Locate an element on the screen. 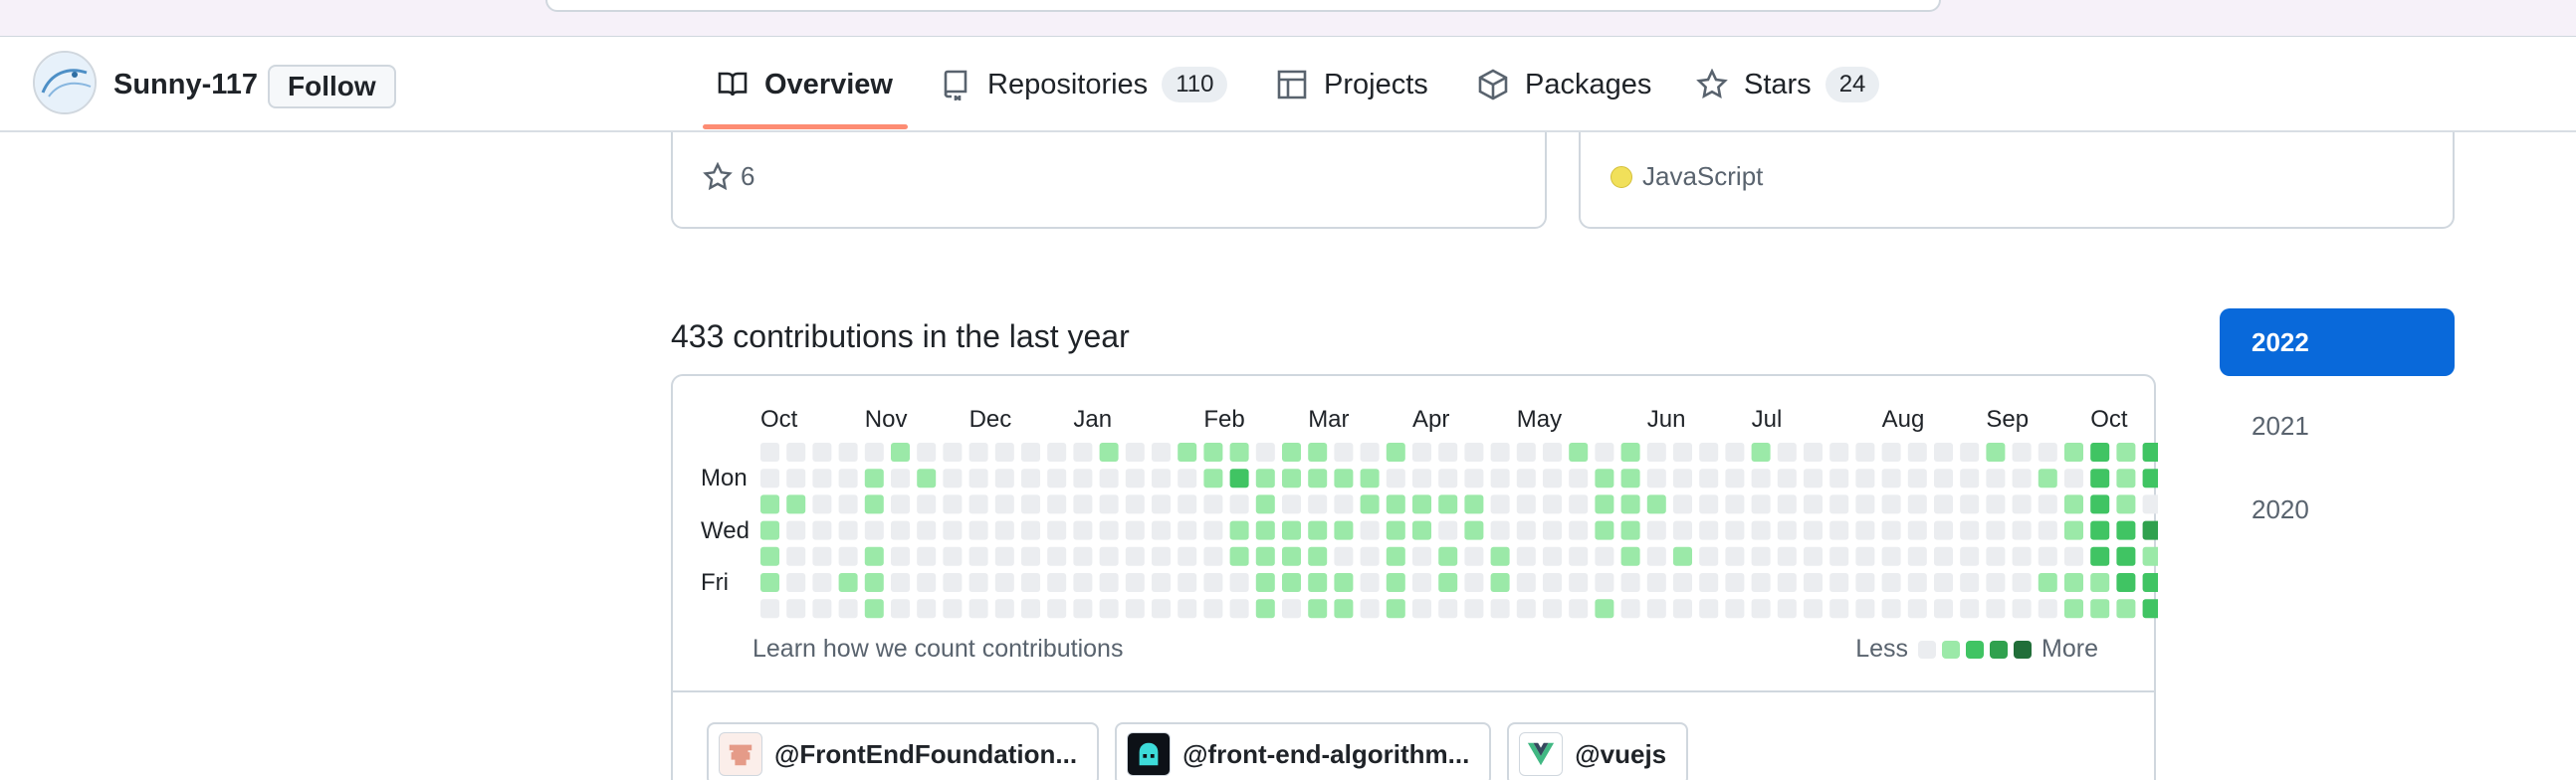  username: Sunny-117 is located at coordinates (185, 85).